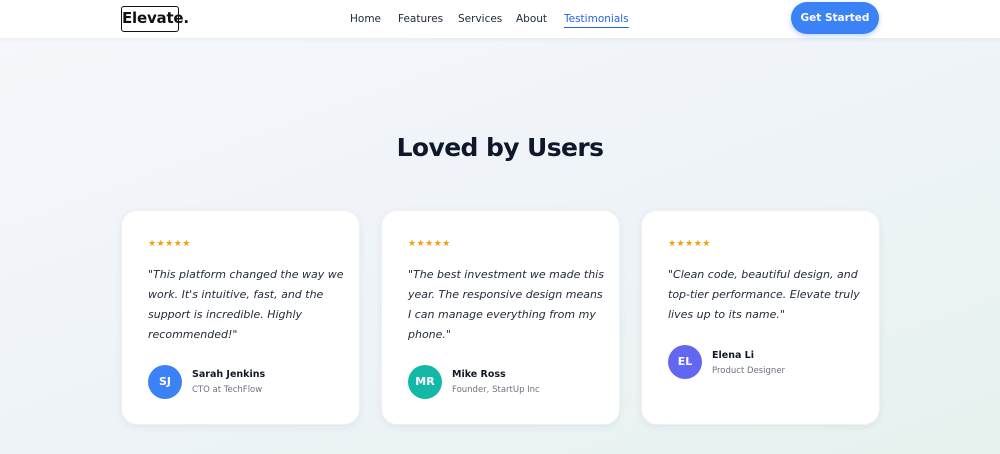  Describe the element at coordinates (749, 371) in the screenshot. I see `author-role: Product Designer` at that location.